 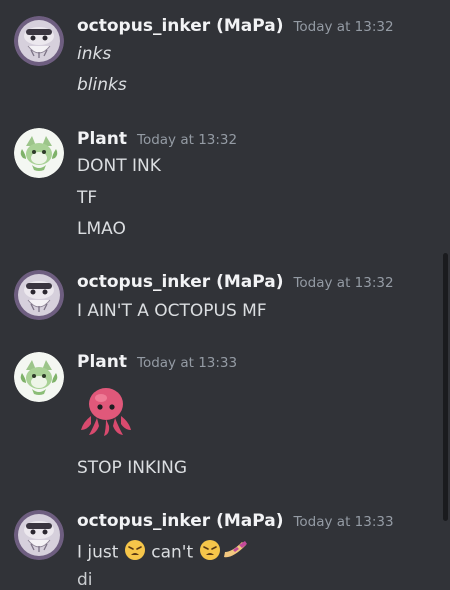 I want to click on message-text: blinks, so click(x=102, y=85).